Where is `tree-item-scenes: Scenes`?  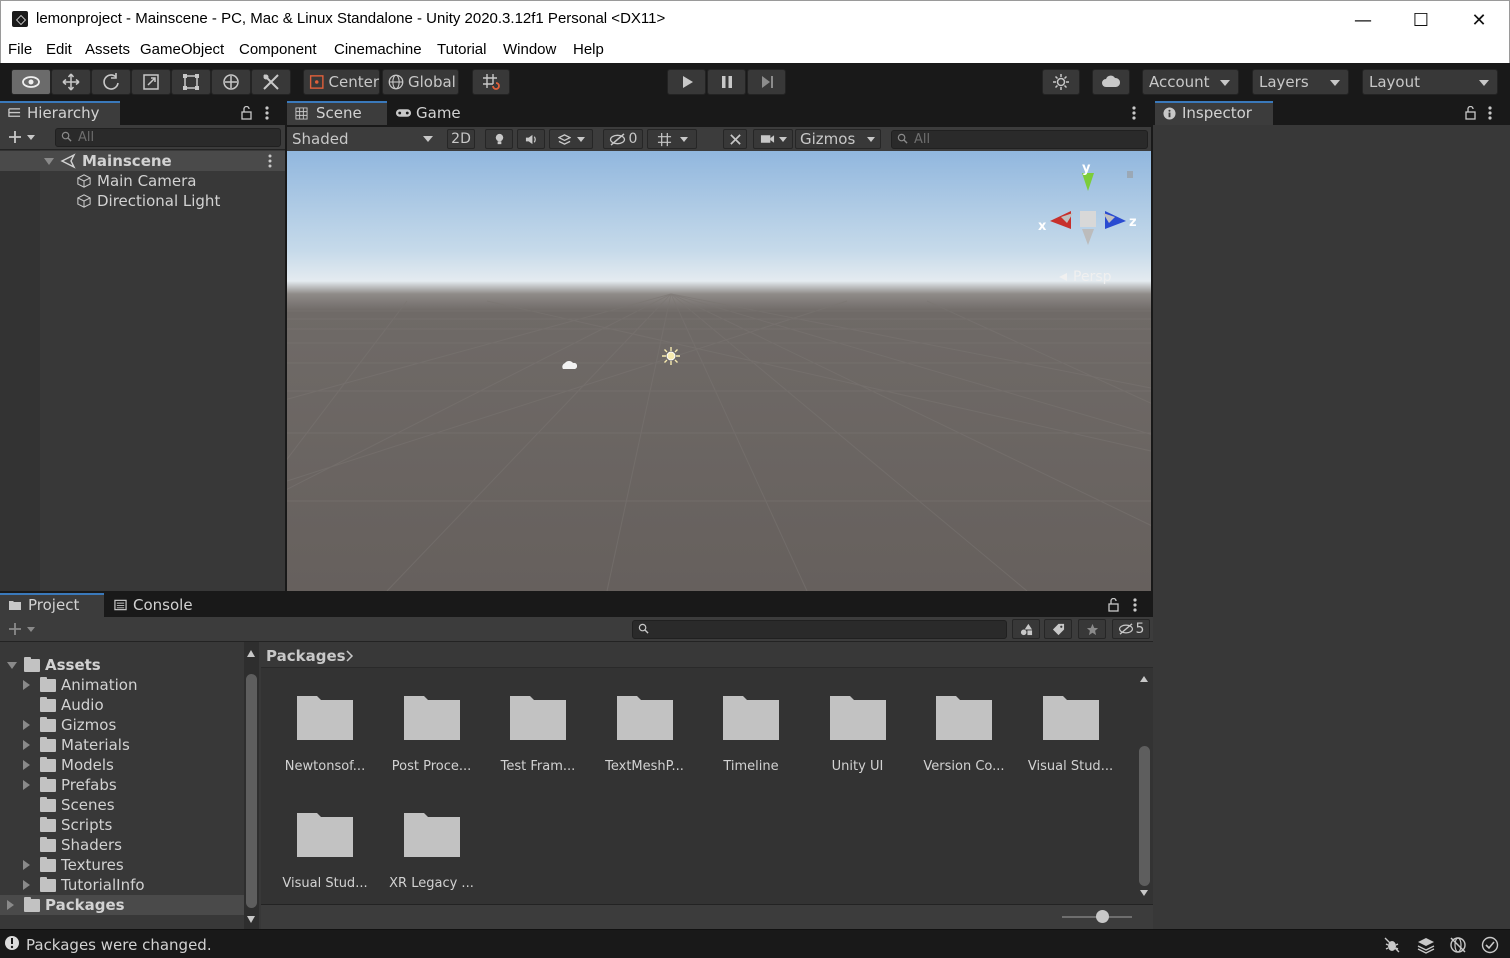 tree-item-scenes: Scenes is located at coordinates (122, 805).